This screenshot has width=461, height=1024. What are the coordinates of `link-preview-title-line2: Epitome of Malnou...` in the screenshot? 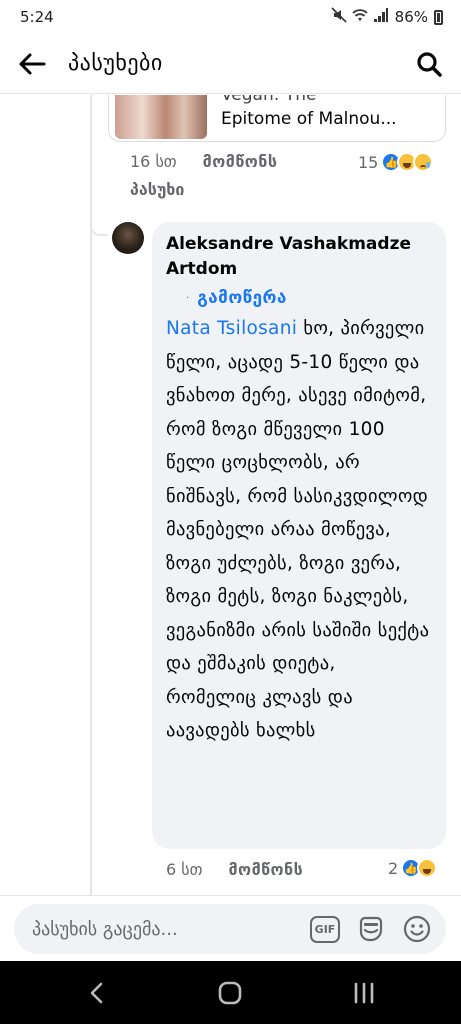 It's located at (309, 119).